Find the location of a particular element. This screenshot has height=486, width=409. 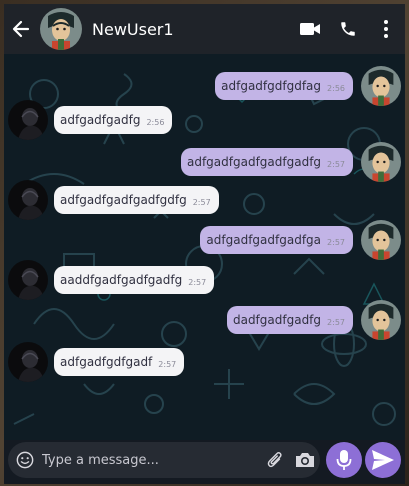

message-bubble-incoming: adfgadfgdfgadf 2:57 is located at coordinates (119, 362).